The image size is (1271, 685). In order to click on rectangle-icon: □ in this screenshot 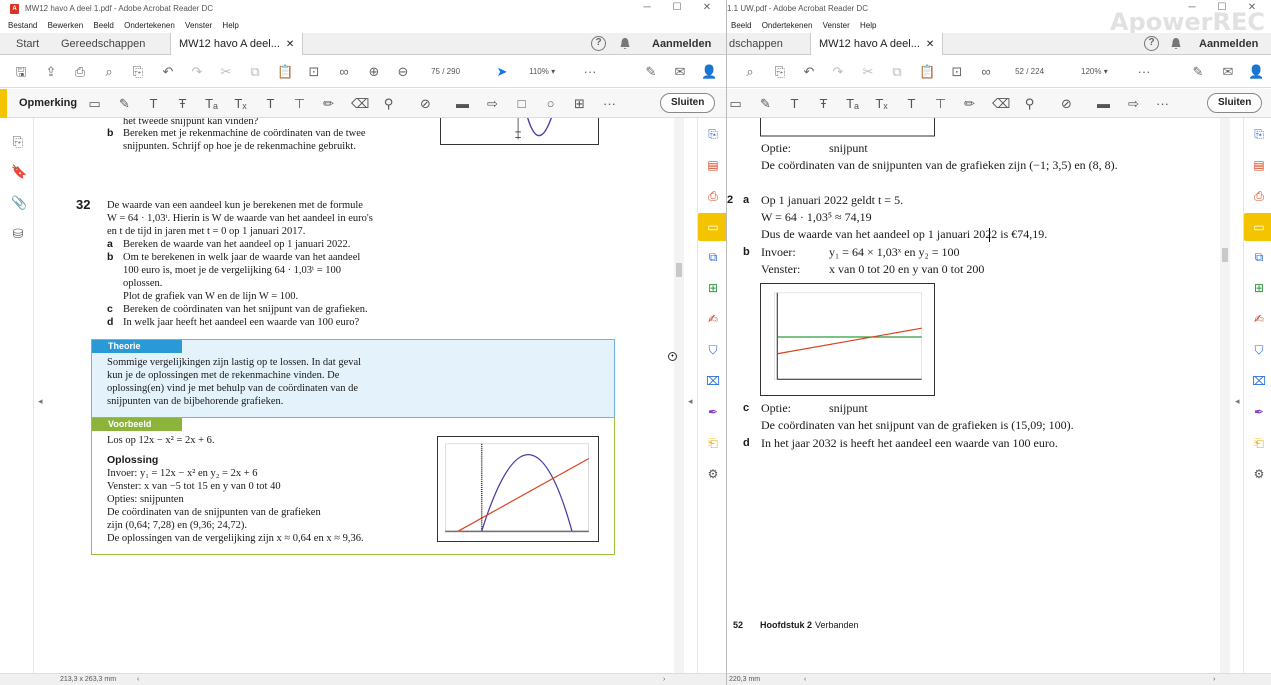, I will do `click(521, 103)`.